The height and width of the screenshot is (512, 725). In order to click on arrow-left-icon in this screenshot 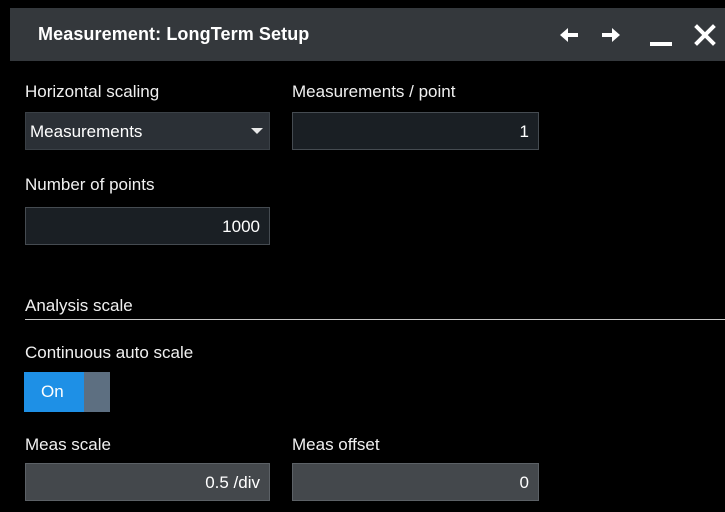, I will do `click(569, 35)`.